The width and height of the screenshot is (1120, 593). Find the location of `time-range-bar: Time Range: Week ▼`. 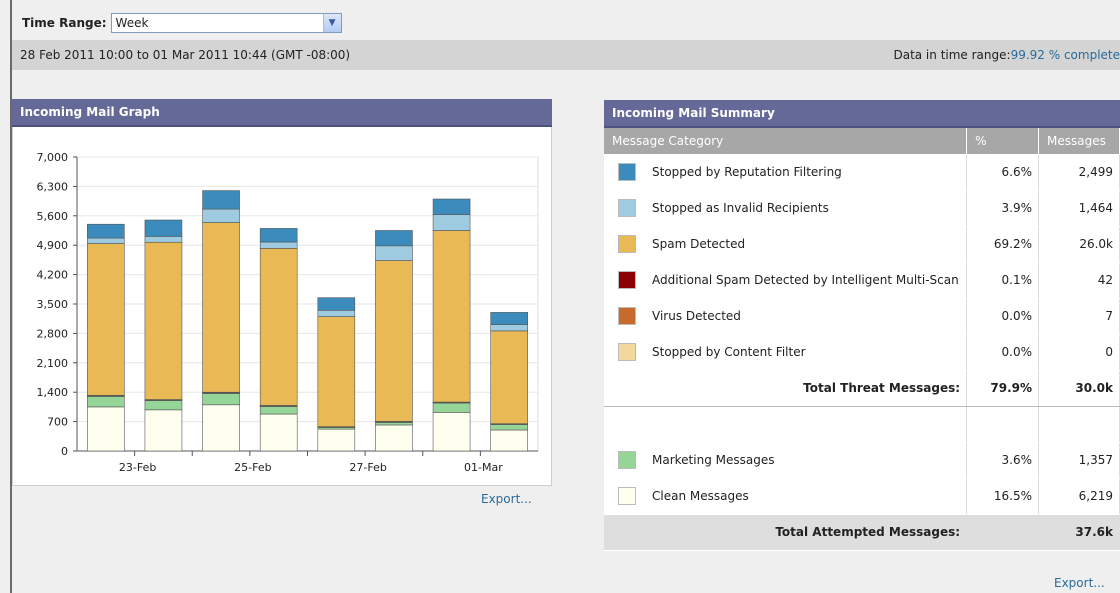

time-range-bar: Time Range: Week ▼ is located at coordinates (177, 23).